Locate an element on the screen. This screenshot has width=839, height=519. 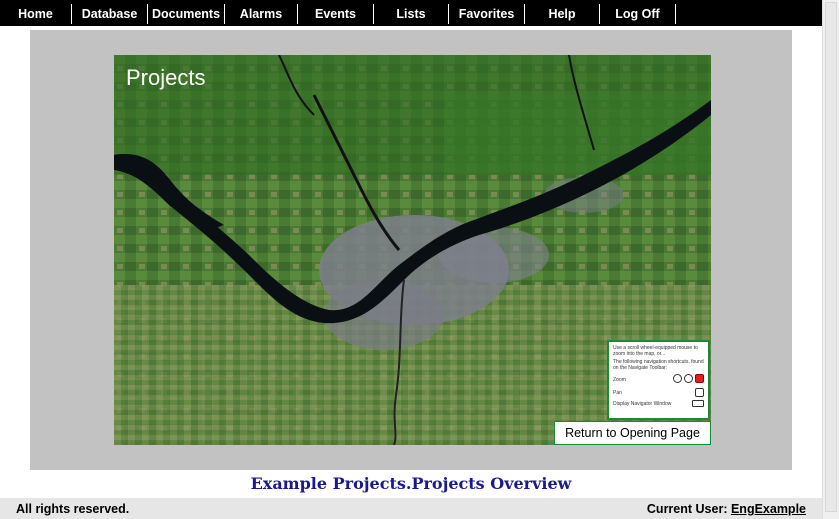
vertical-scrollbar is located at coordinates (830, 259).